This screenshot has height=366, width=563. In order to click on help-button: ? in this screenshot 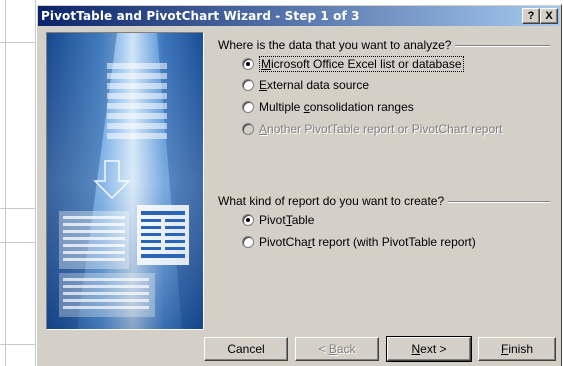, I will do `click(531, 16)`.